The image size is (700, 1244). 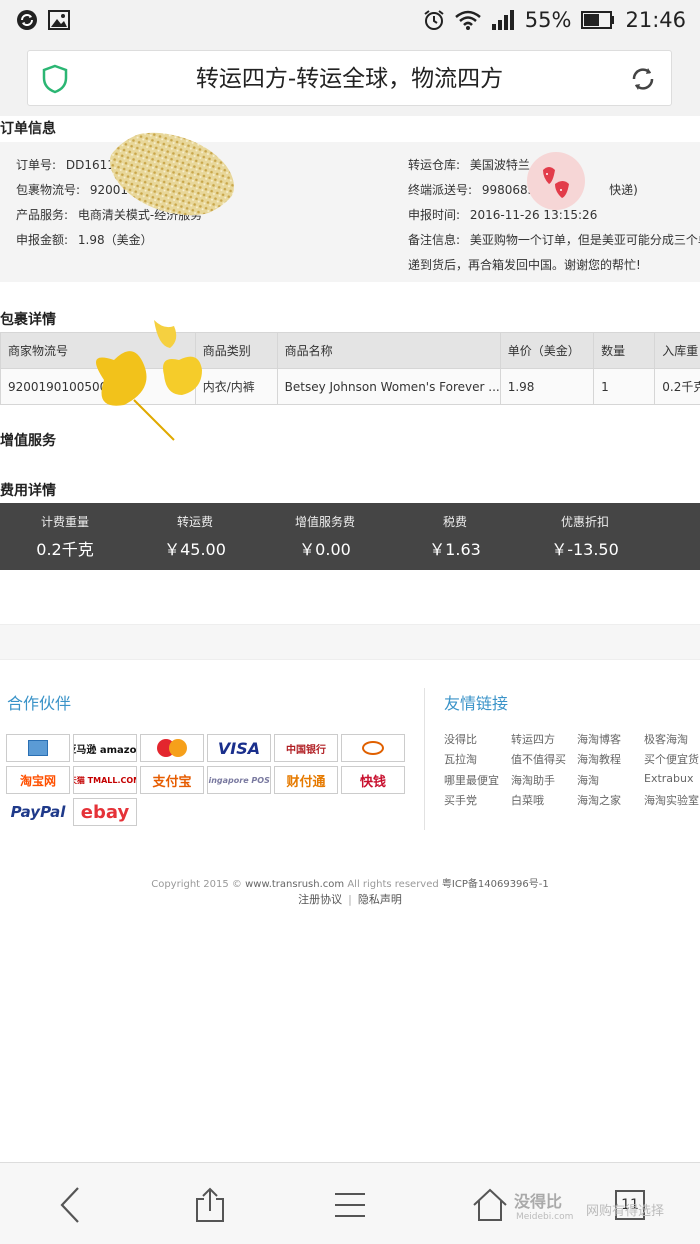 What do you see at coordinates (380, 899) in the screenshot?
I see `privacy-link: 隐私声明` at bounding box center [380, 899].